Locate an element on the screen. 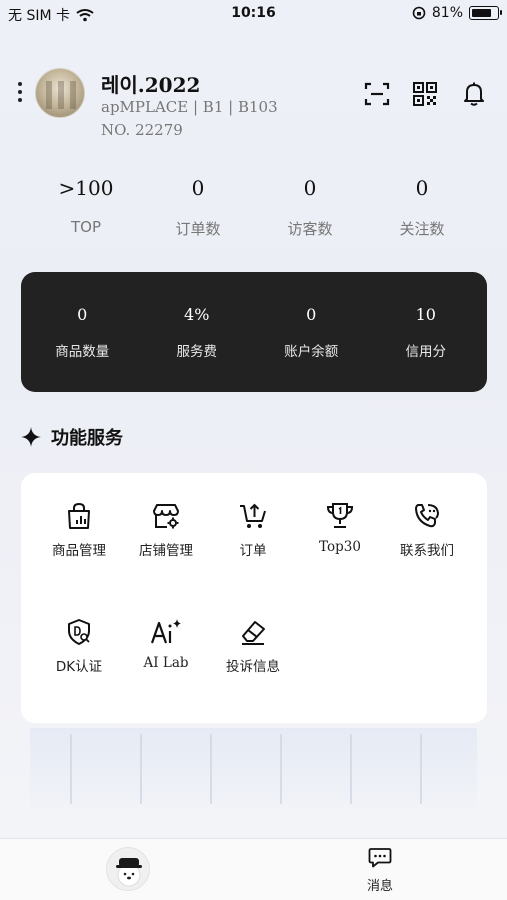  summary-label: 服务费 is located at coordinates (197, 352).